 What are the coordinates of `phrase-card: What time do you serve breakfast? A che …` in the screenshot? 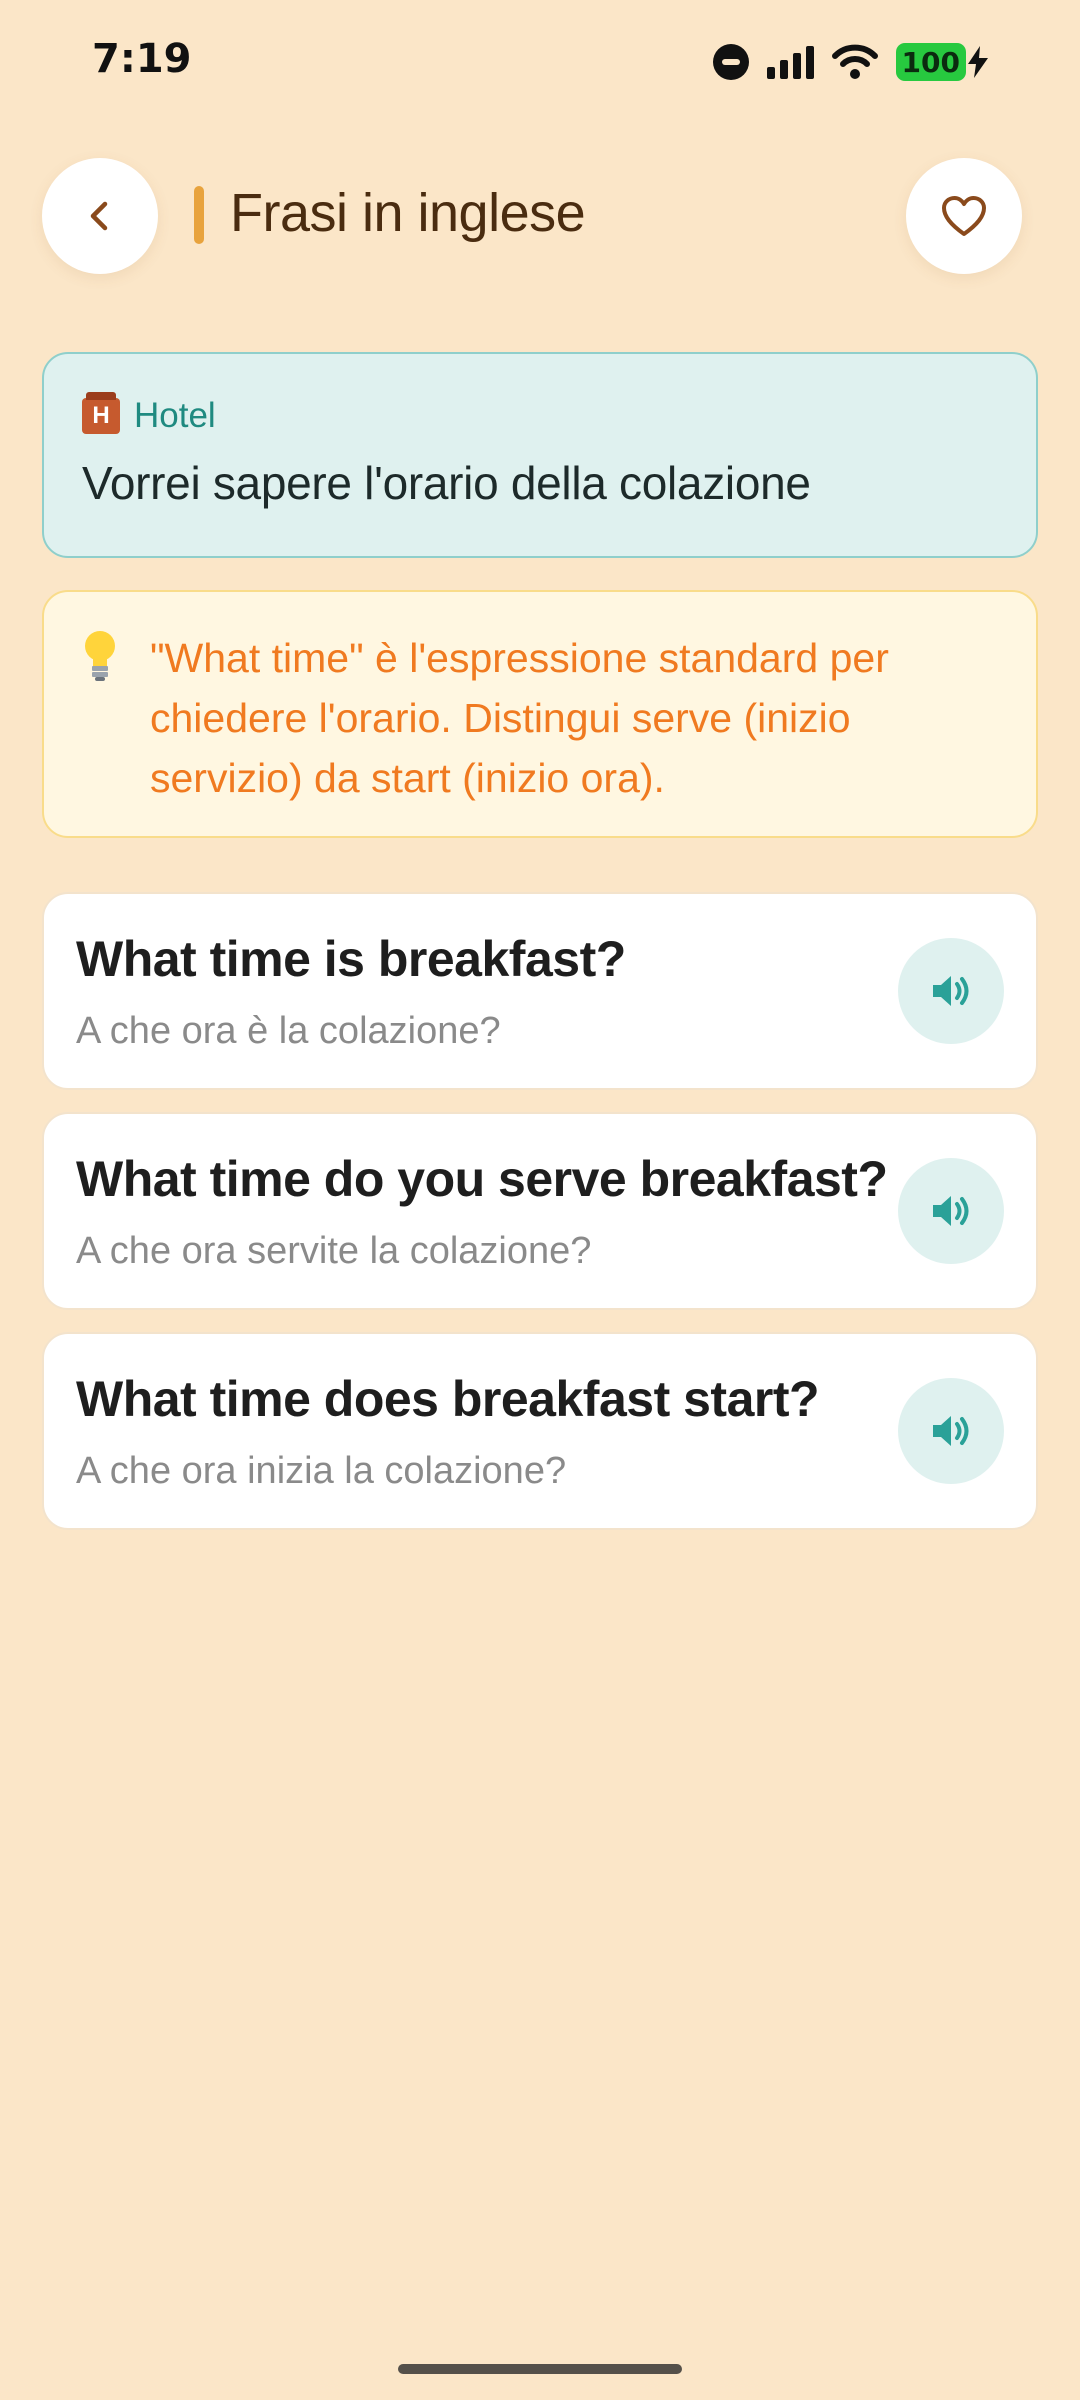 It's located at (540, 1211).